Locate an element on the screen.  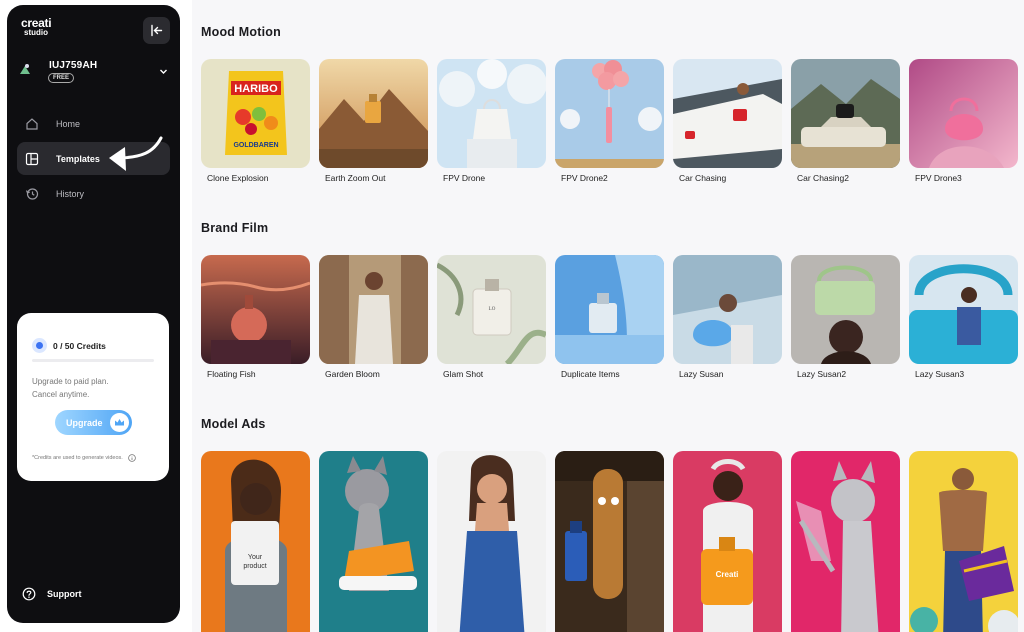
section-title-mood-motion: Mood Motion is located at coordinates (241, 32).